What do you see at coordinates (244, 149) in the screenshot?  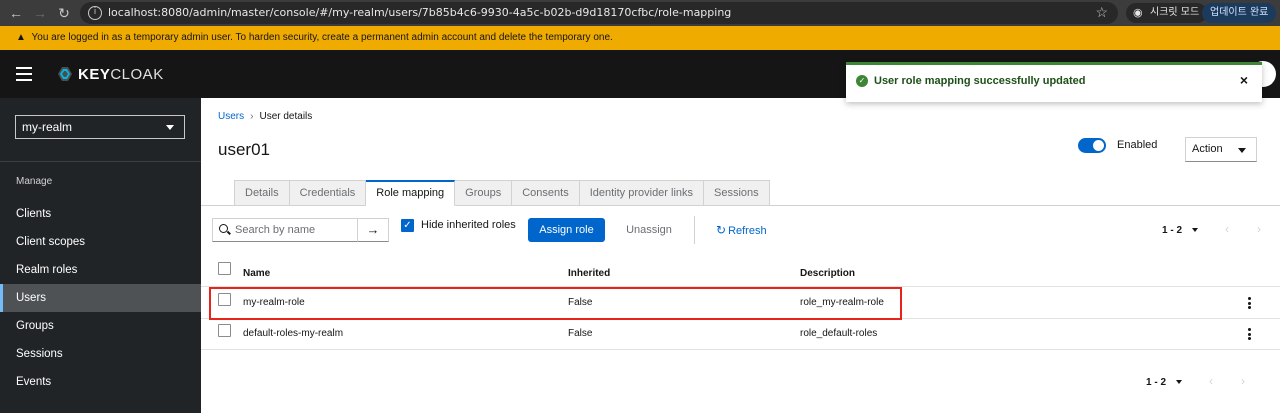 I see `page-title: user01` at bounding box center [244, 149].